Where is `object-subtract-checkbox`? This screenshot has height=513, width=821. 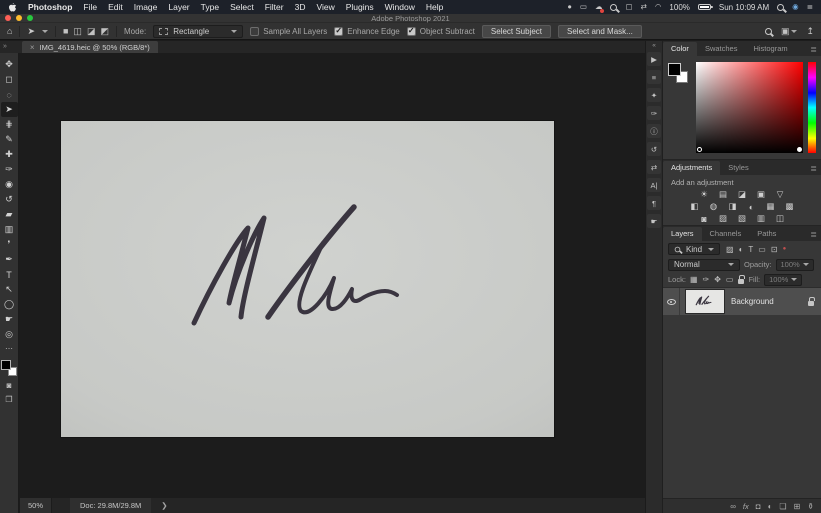
object-subtract-checkbox is located at coordinates (411, 31).